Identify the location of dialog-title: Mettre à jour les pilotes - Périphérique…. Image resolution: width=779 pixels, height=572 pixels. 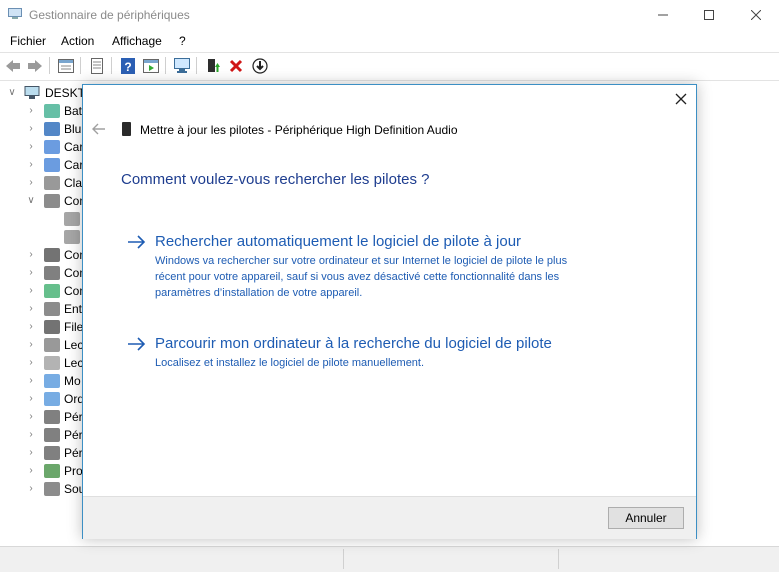
(299, 130).